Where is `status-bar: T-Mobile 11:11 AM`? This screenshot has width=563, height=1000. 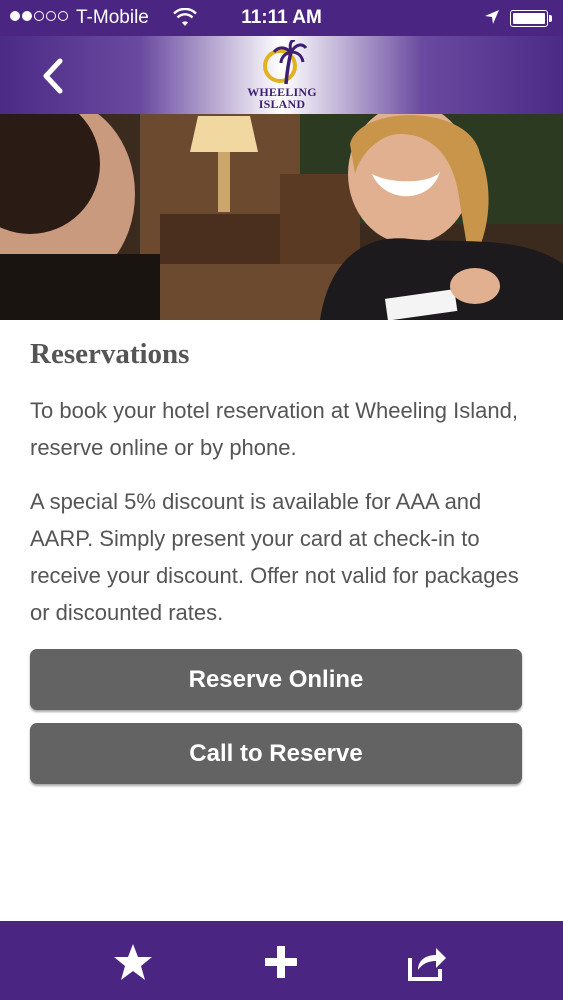
status-bar: T-Mobile 11:11 AM is located at coordinates (281, 18).